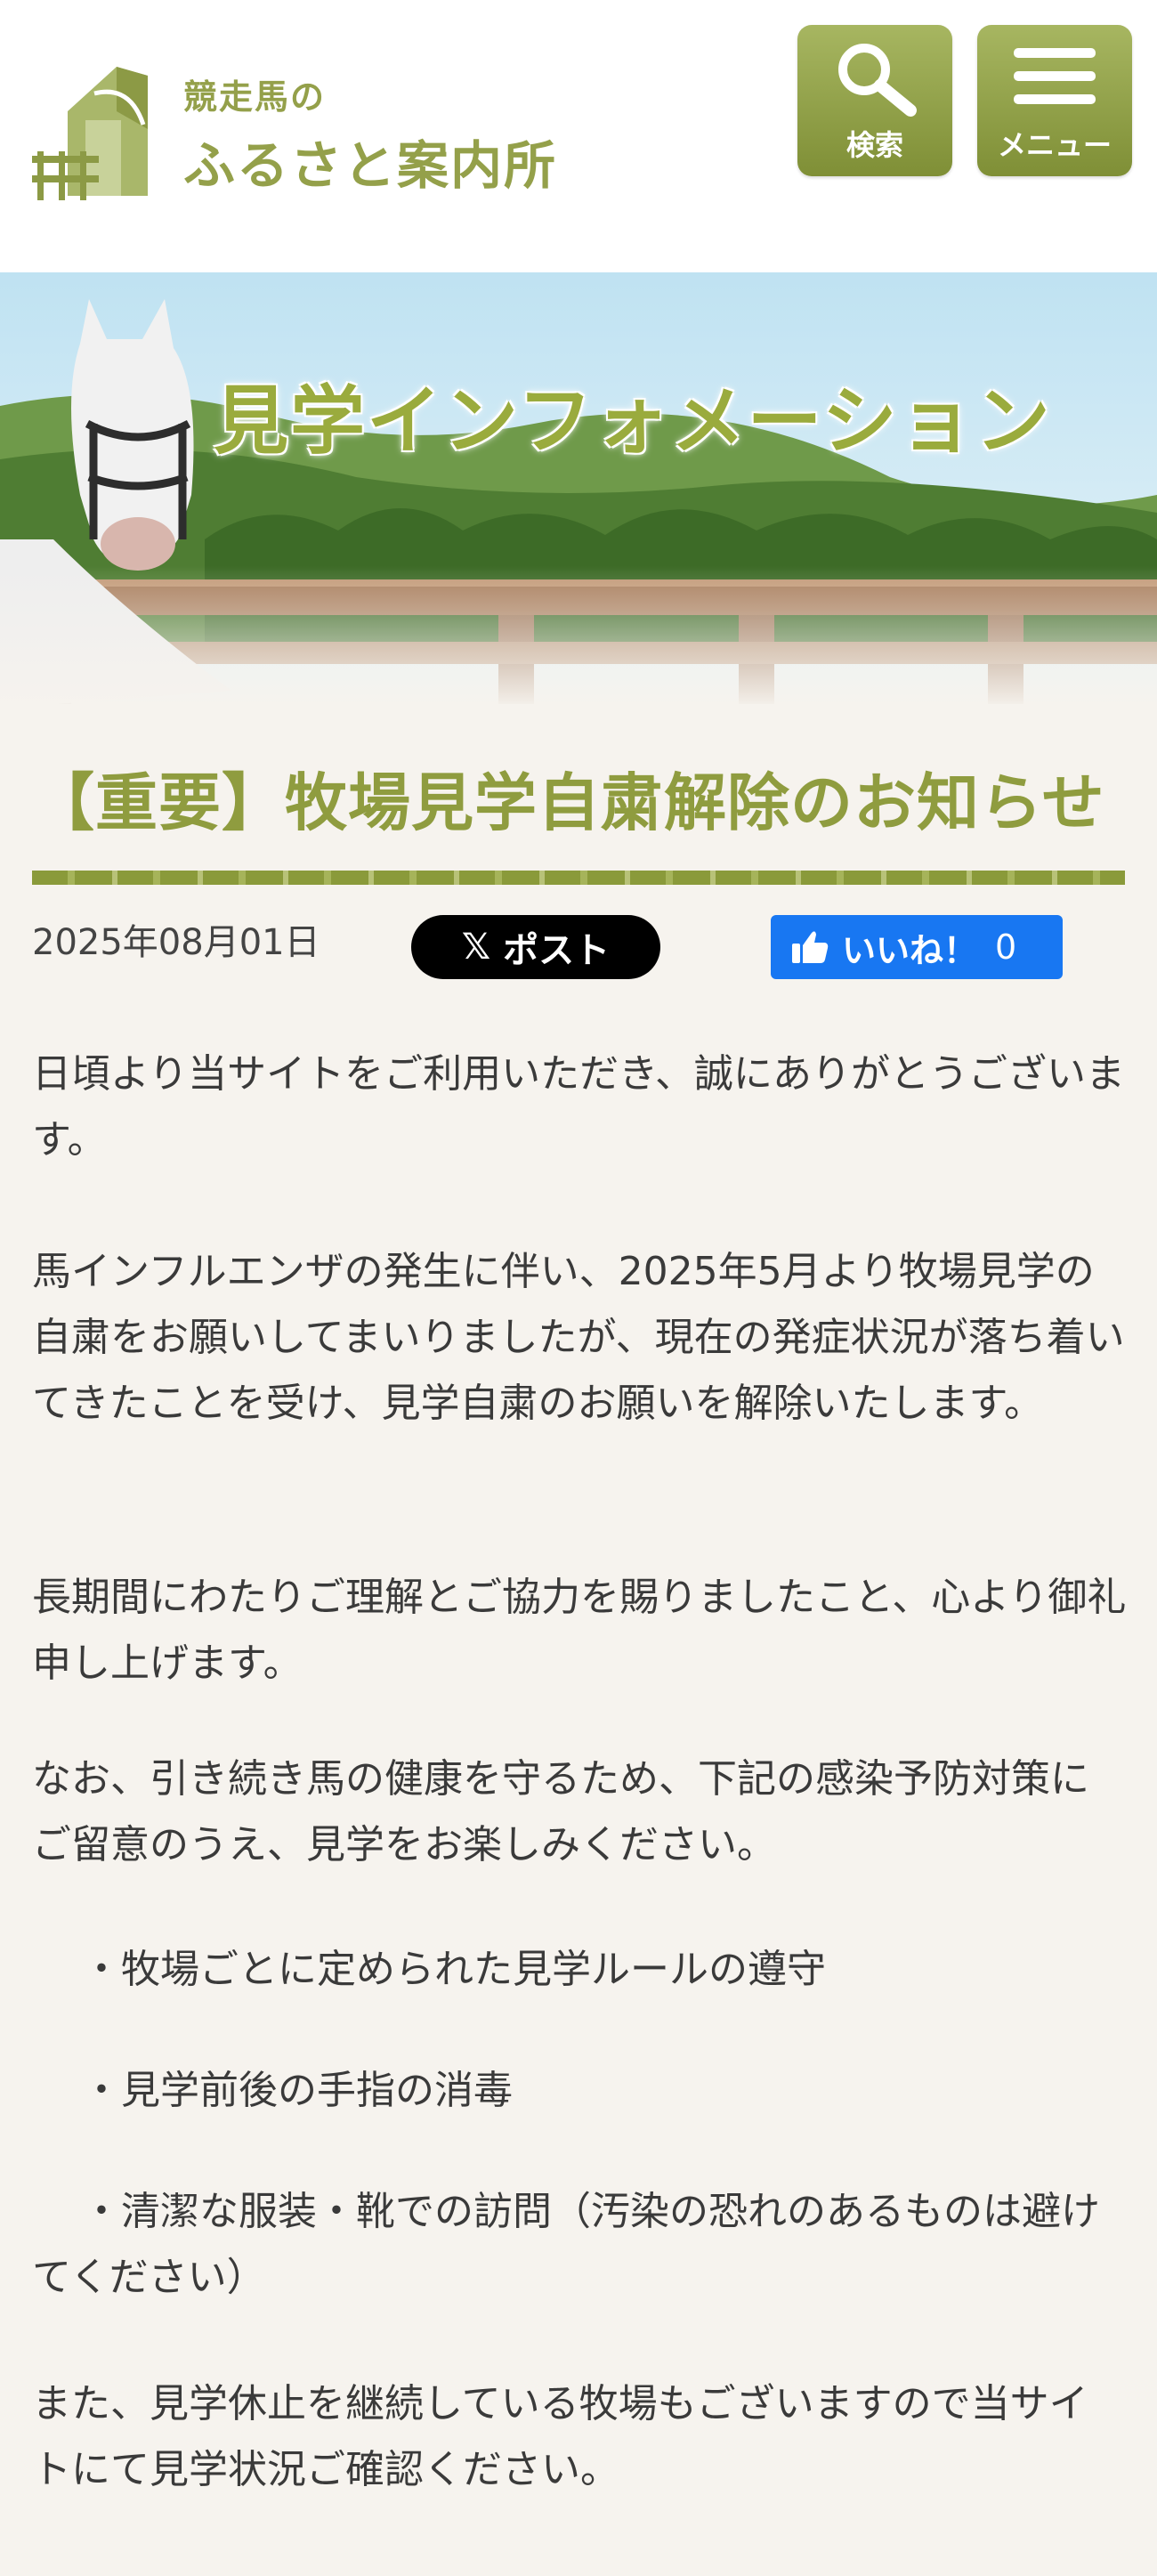 The image size is (1157, 2576). Describe the element at coordinates (90, 133) in the screenshot. I see `farm-barn-logo-icon` at that location.